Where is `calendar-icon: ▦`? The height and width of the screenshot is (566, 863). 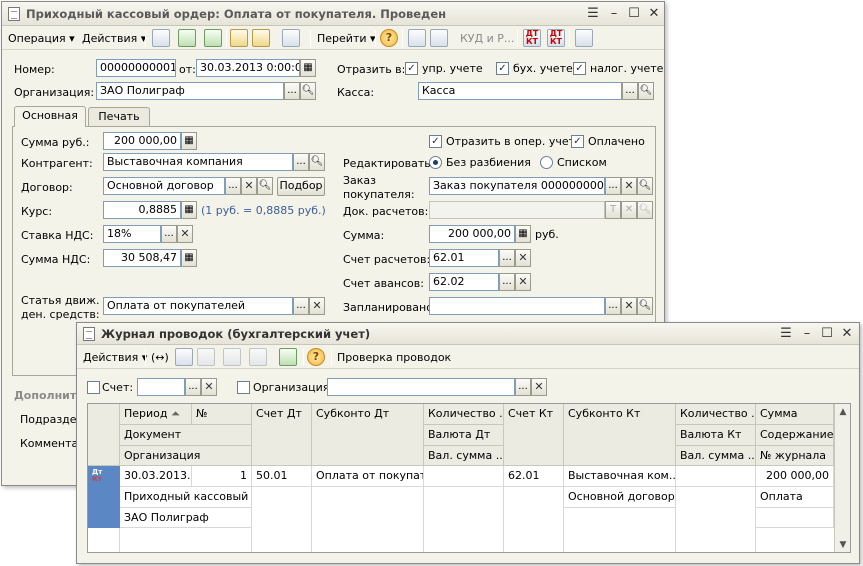 calendar-icon: ▦ is located at coordinates (308, 68).